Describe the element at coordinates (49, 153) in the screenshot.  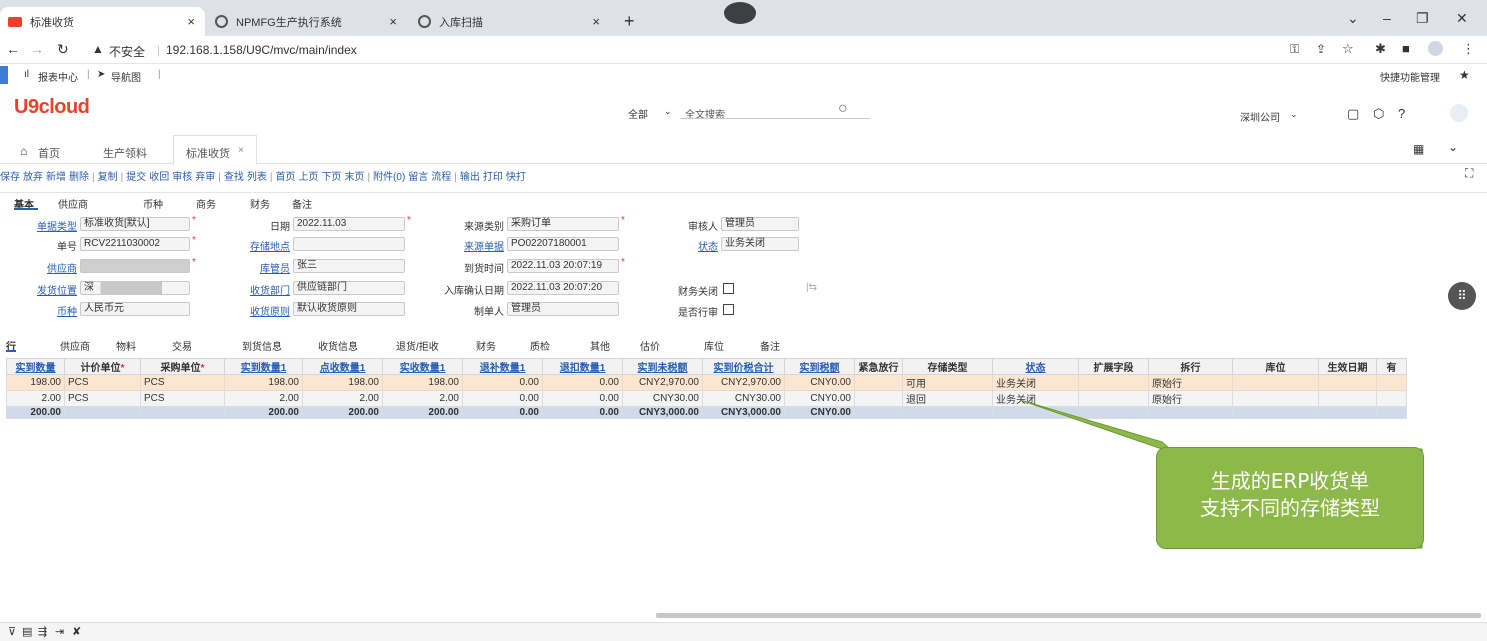
I see `tab-home: 首页` at that location.